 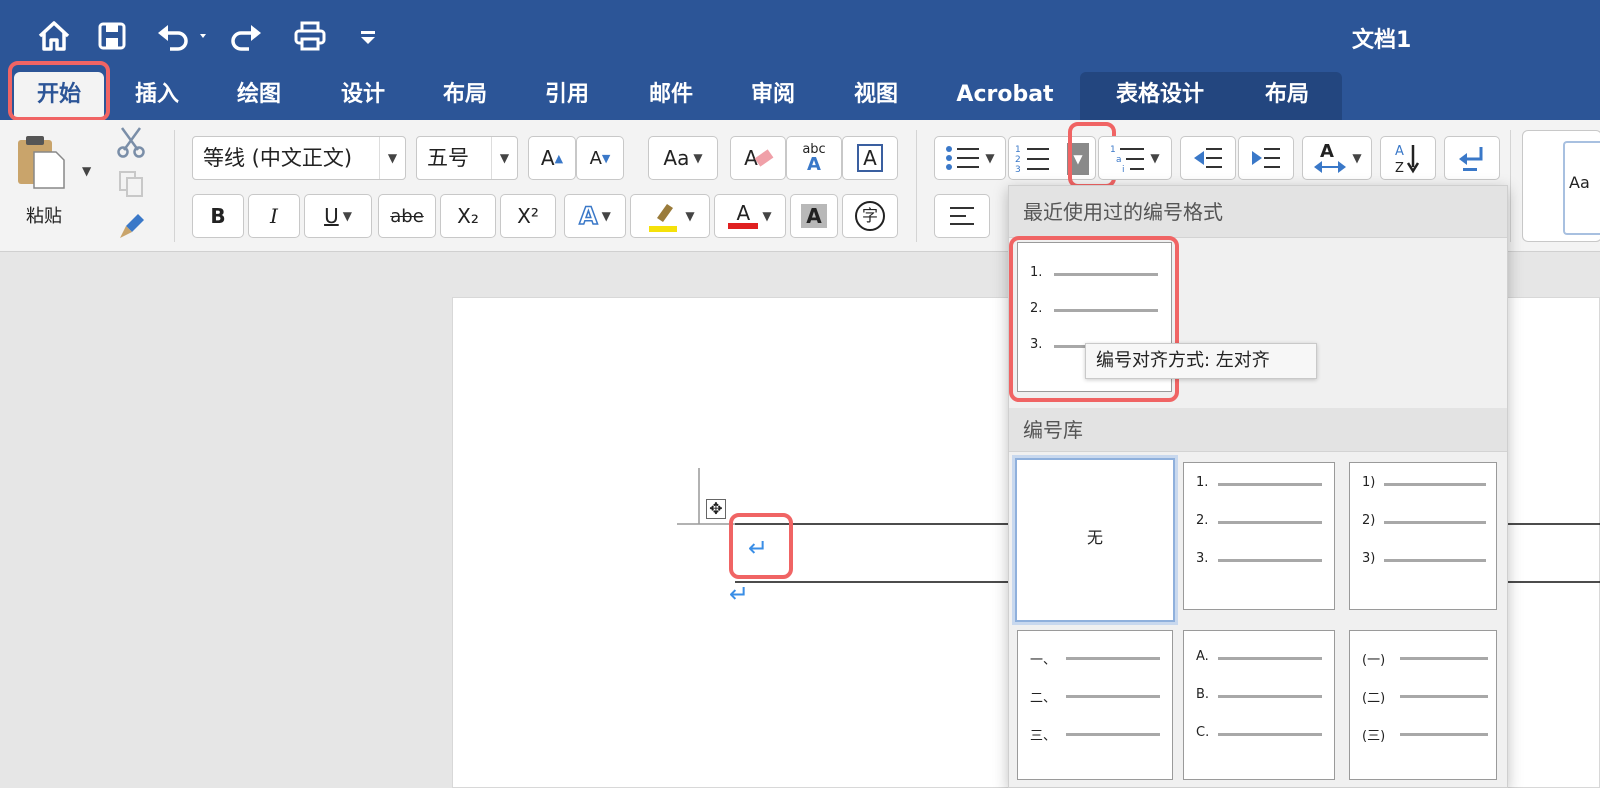 I want to click on numbered-list-icon: 123, so click(x=1032, y=159).